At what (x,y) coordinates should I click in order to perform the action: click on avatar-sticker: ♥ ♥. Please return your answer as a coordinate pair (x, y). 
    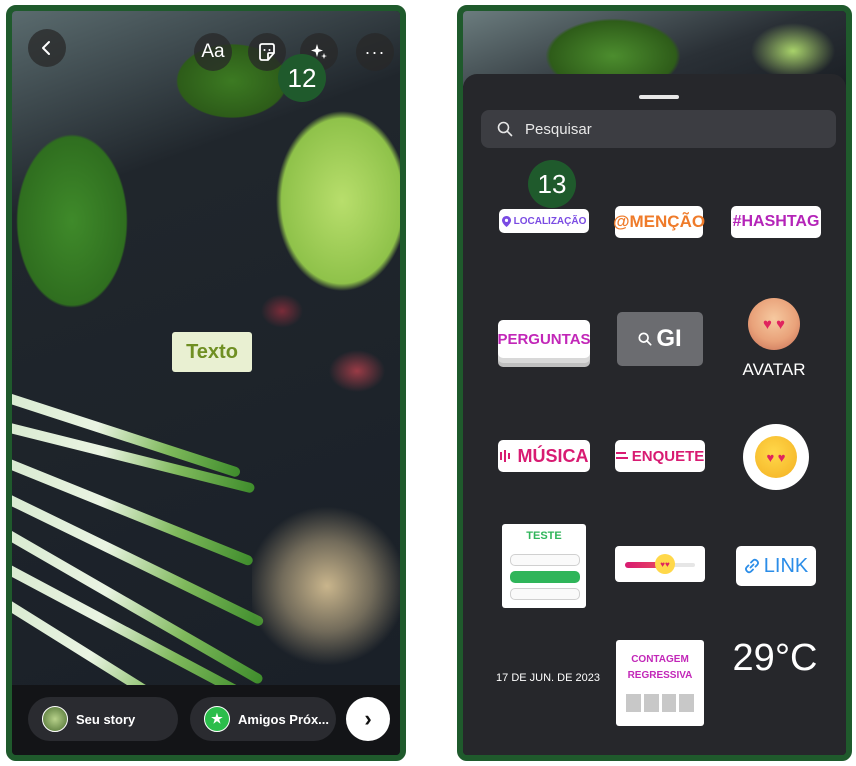
    Looking at the image, I should click on (774, 324).